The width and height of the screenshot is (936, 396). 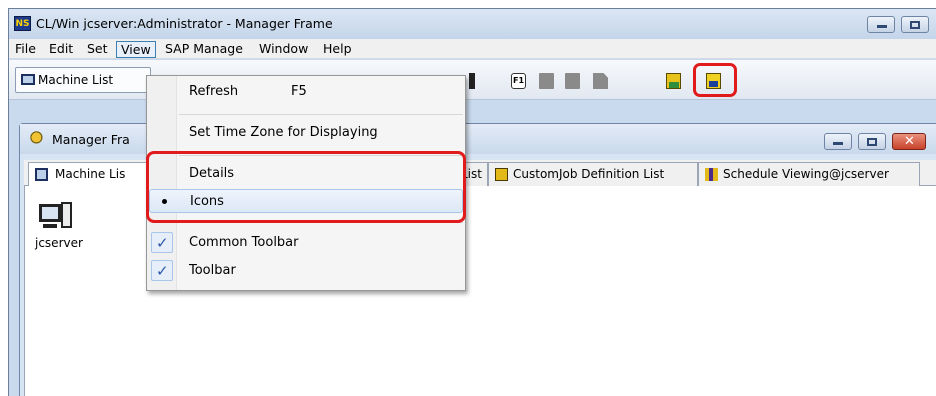 I want to click on menu-item-set-time-zone: Set Time Zone for Displaying, so click(x=306, y=133).